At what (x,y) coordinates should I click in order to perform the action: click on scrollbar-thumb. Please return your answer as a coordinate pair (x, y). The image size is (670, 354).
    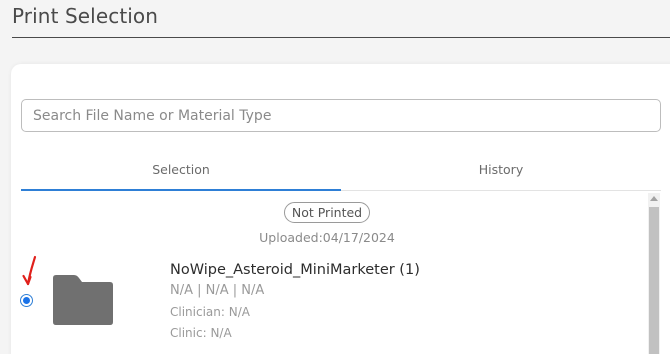
    Looking at the image, I should click on (654, 280).